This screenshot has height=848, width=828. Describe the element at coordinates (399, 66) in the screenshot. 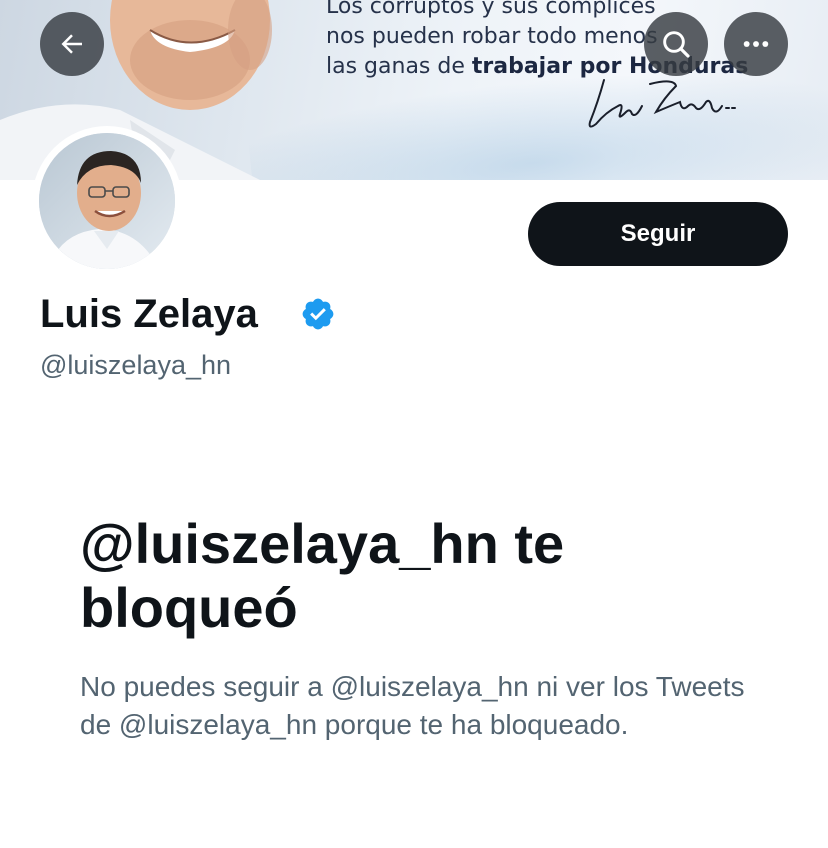

I see `slogan-line-3-prefix: las ganas de` at that location.